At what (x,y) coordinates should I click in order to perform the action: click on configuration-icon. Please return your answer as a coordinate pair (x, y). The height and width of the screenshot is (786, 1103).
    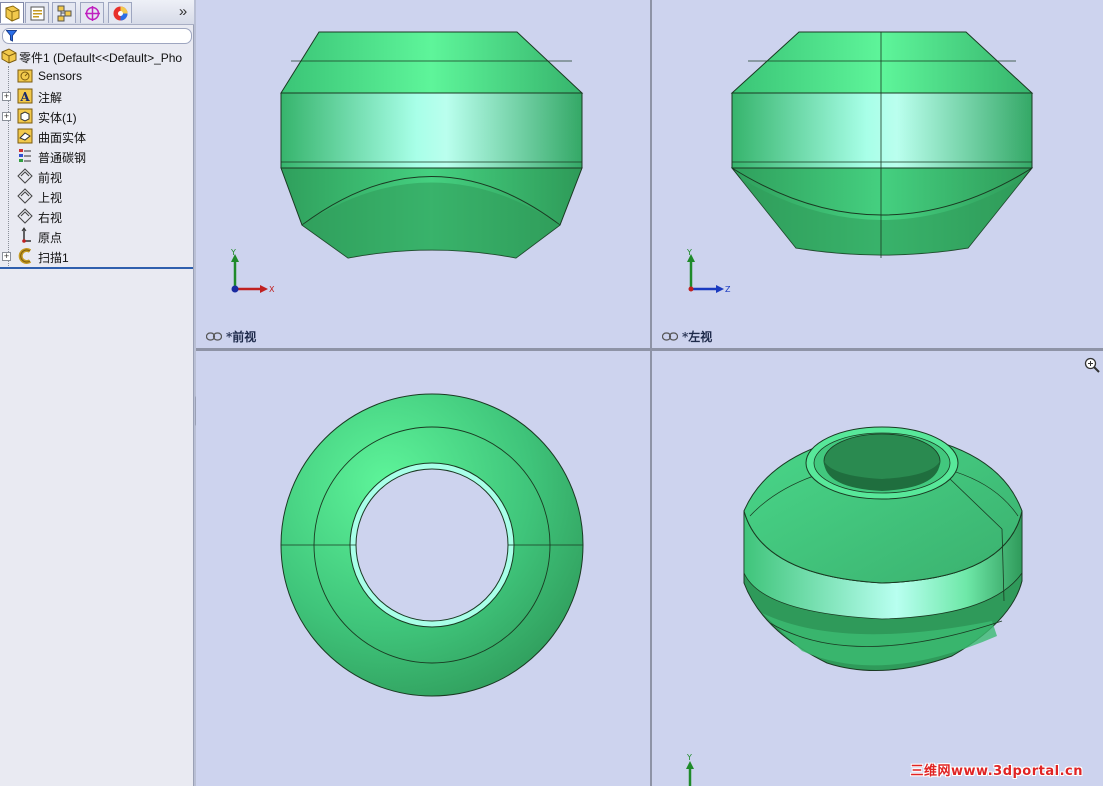
    Looking at the image, I should click on (64, 13).